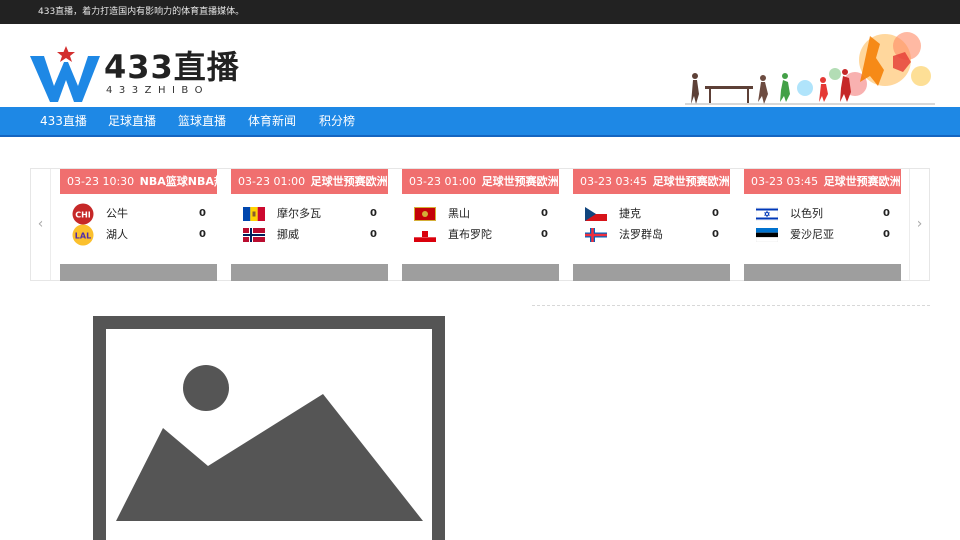  I want to click on logo-subtitle: 433ZHIBO, so click(157, 90).